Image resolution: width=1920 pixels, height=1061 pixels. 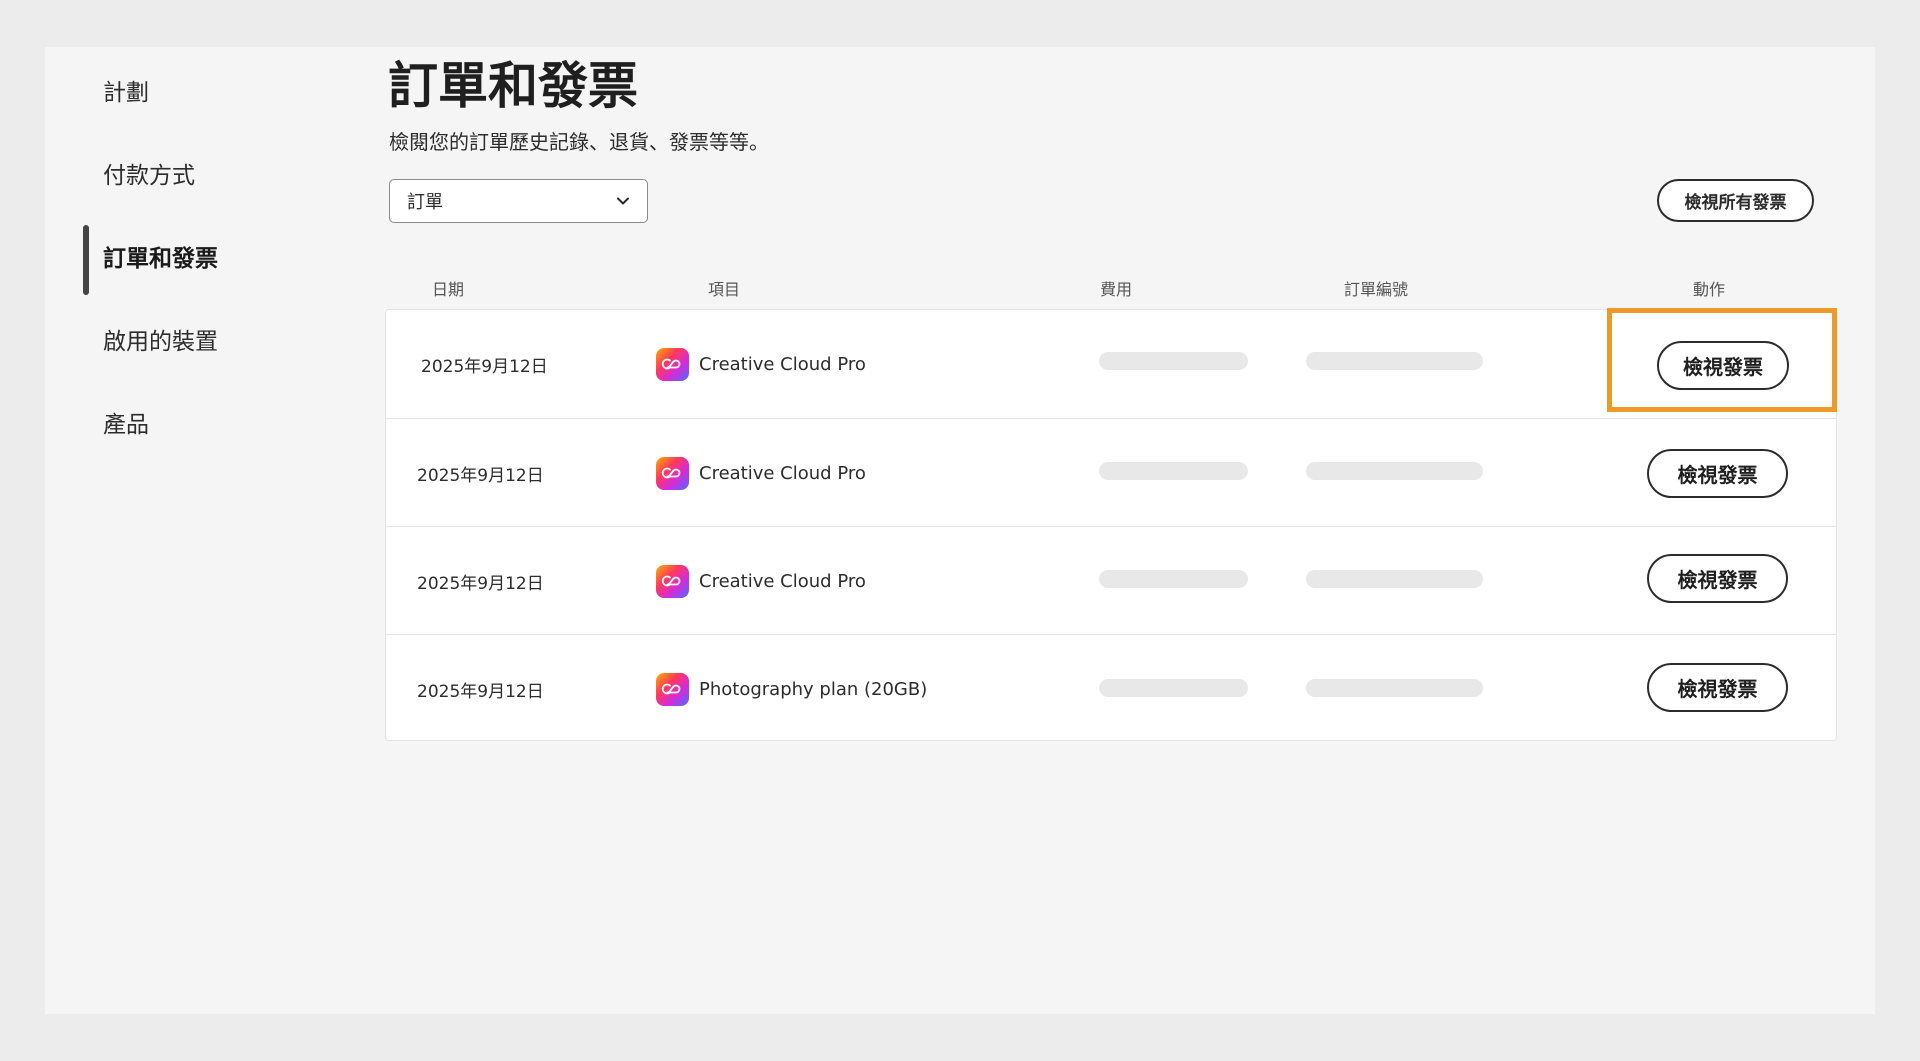 What do you see at coordinates (448, 289) in the screenshot?
I see `column-header-date: 日期` at bounding box center [448, 289].